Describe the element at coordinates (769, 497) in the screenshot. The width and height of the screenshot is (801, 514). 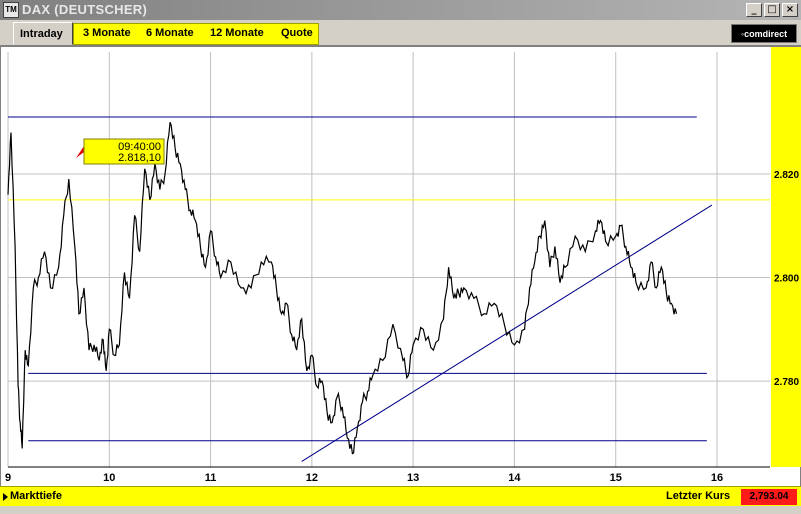
I see `last-price-value: 2,793.04` at that location.